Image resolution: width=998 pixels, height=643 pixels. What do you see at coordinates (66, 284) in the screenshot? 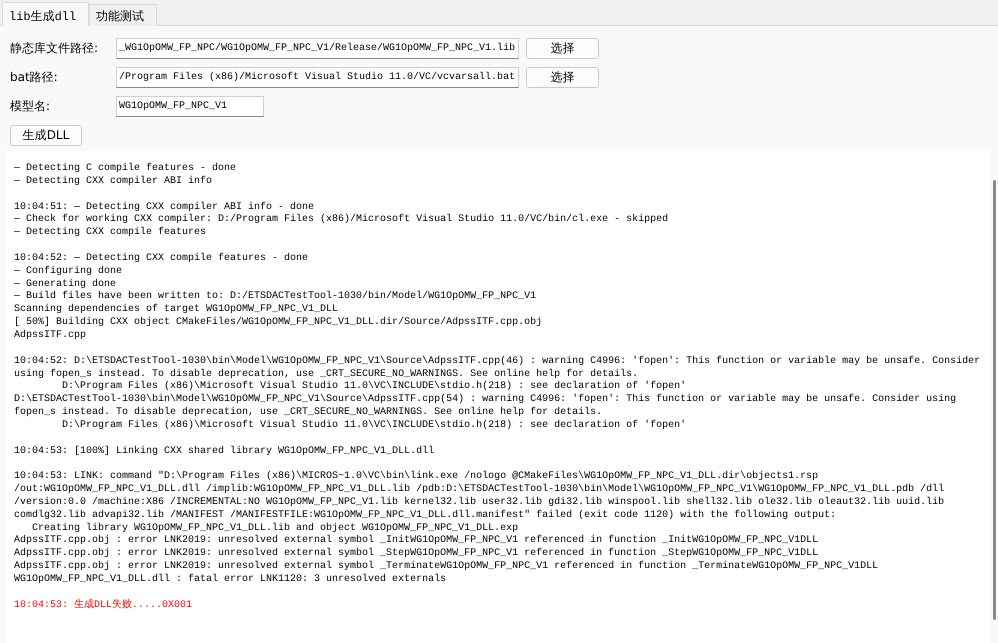
I see `log-line: — Generating done` at bounding box center [66, 284].